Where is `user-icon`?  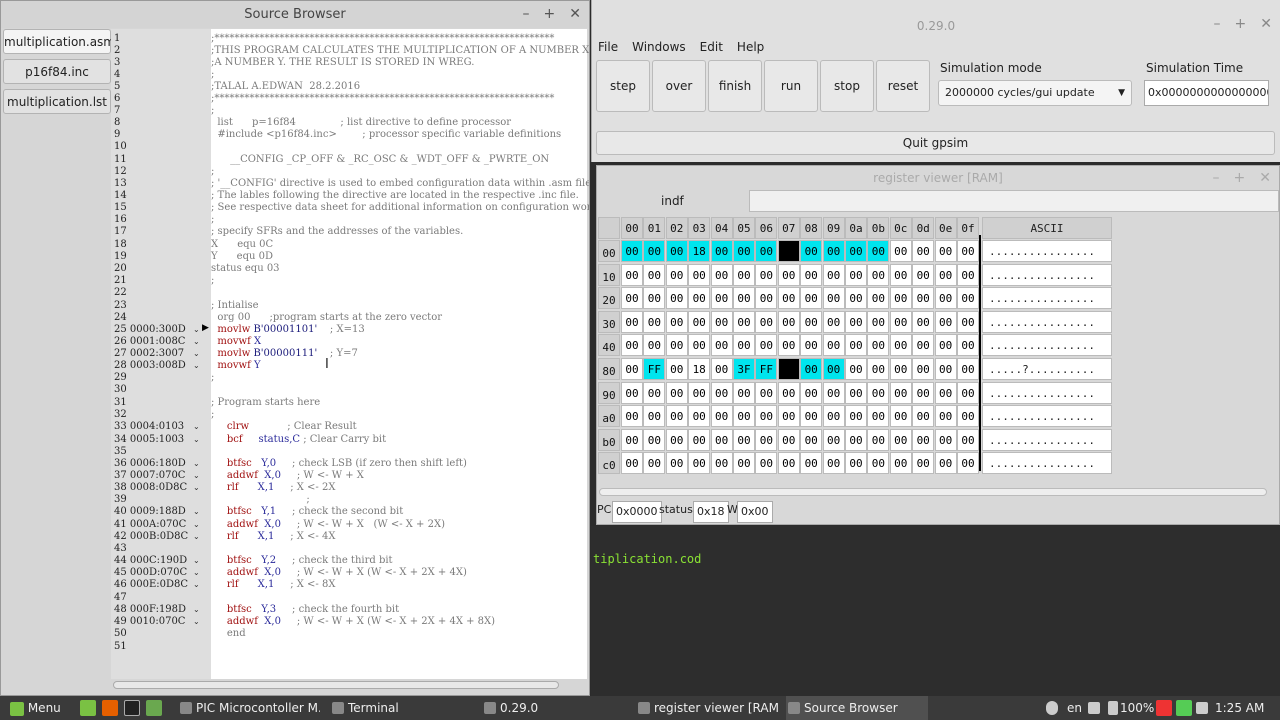
user-icon is located at coordinates (1052, 708).